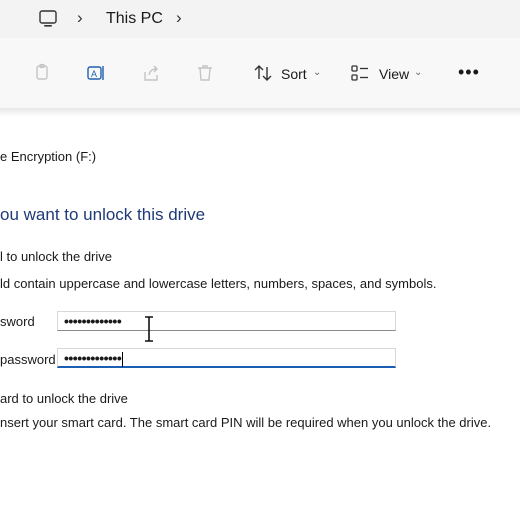 The height and width of the screenshot is (520, 520). What do you see at coordinates (134, 19) in the screenshot?
I see `breadcrumb-this-pc: This PC` at bounding box center [134, 19].